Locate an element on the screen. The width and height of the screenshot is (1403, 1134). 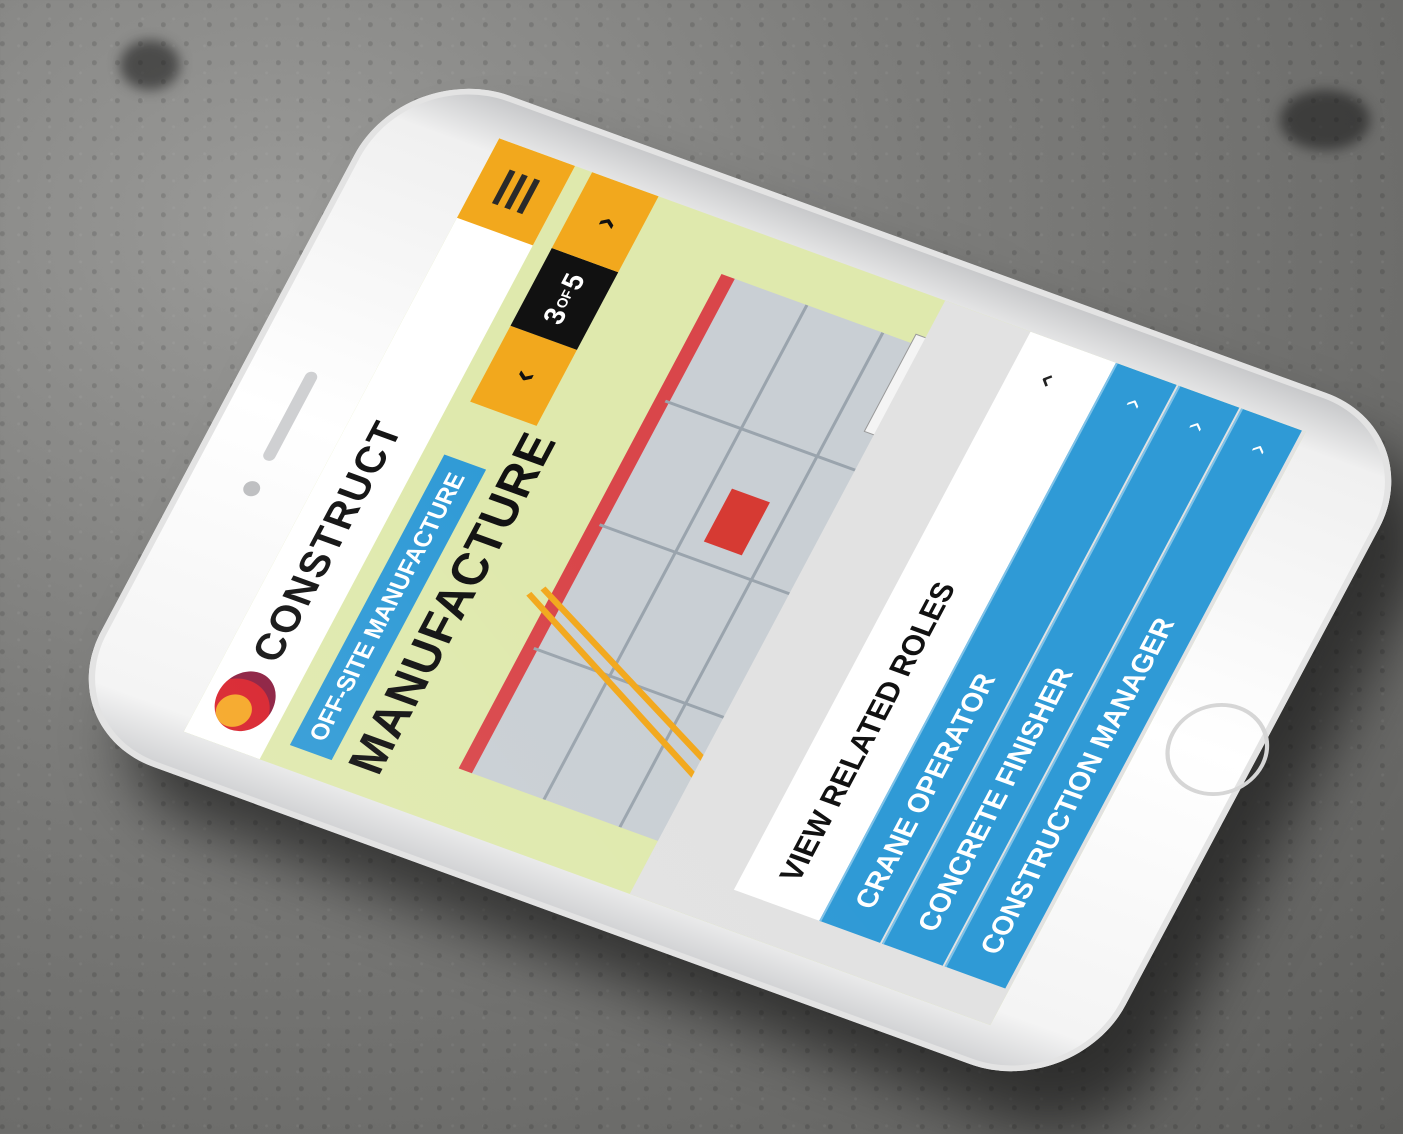
chevron-right-icon: › is located at coordinates (605, 222).